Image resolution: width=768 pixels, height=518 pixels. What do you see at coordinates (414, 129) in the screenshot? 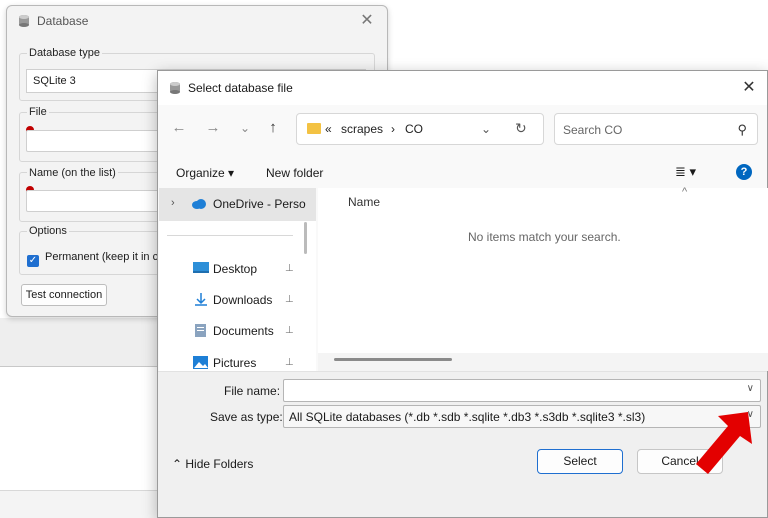
I see `breadcrumb-co: CO` at bounding box center [414, 129].